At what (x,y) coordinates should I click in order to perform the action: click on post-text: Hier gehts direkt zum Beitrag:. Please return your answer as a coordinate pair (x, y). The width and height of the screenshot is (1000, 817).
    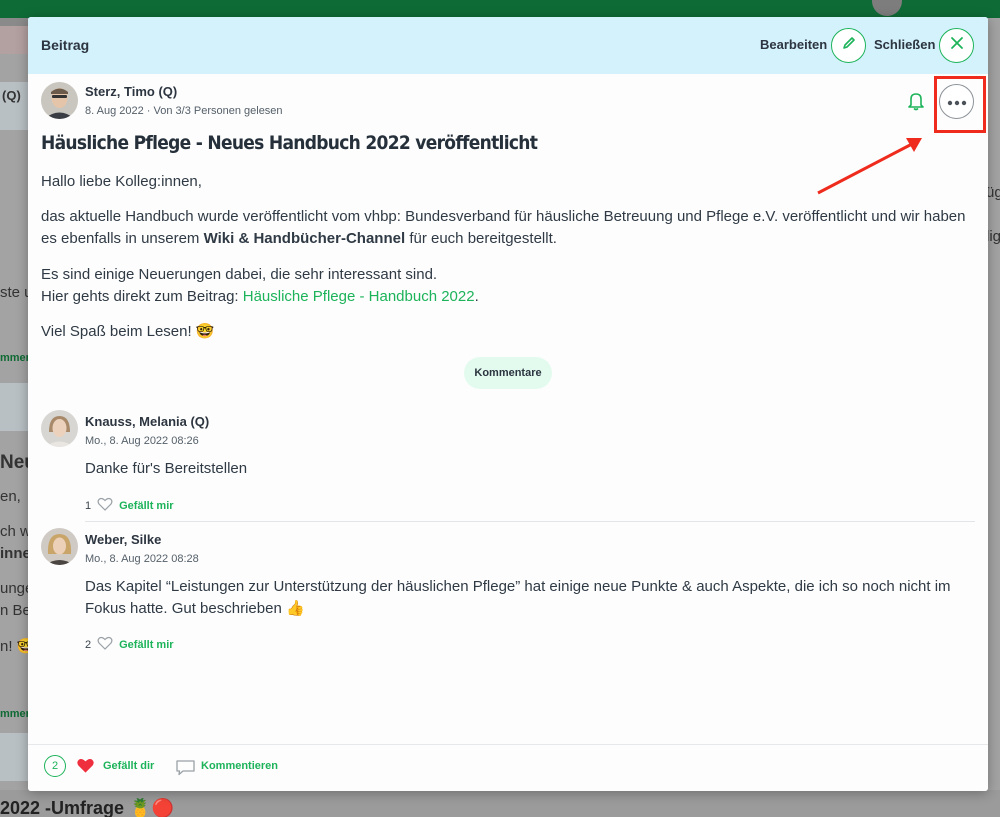
    Looking at the image, I should click on (142, 296).